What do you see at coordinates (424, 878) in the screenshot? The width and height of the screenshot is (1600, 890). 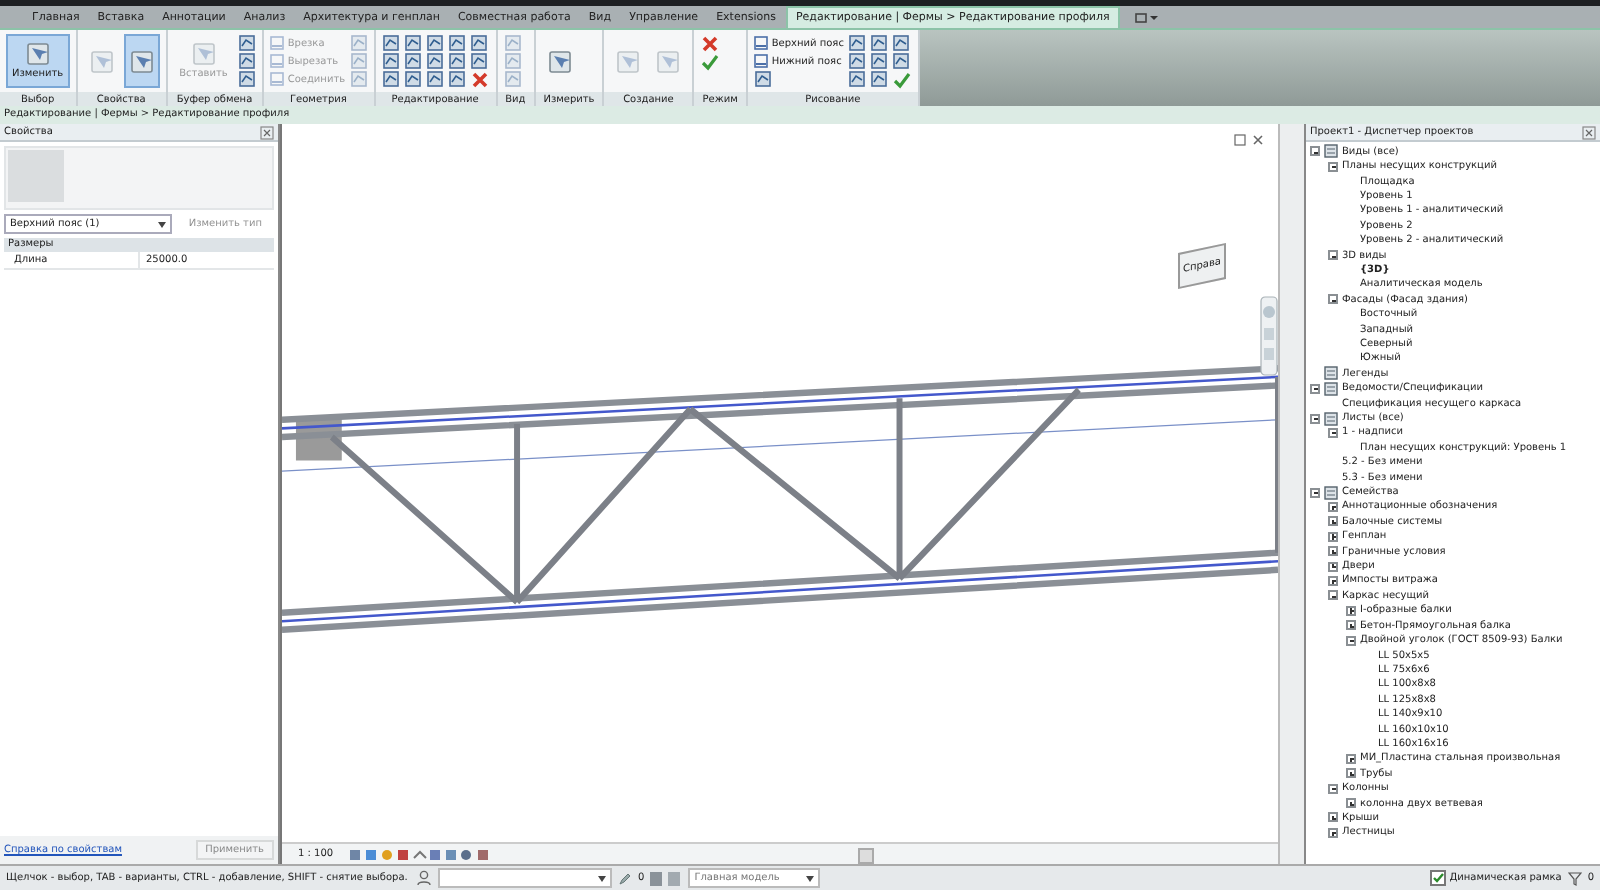 I see `workset-icon` at bounding box center [424, 878].